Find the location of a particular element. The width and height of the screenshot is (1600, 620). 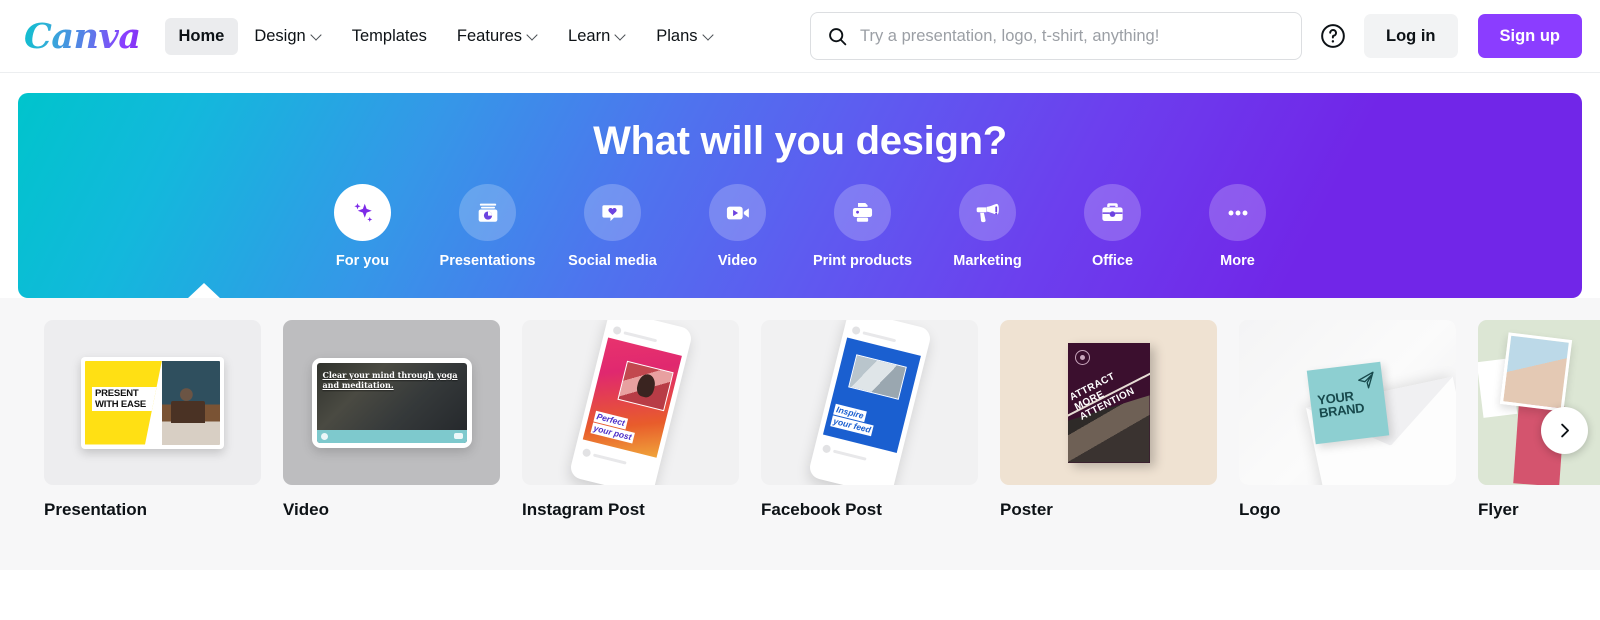

nav-item-templates: Templates is located at coordinates (389, 36).